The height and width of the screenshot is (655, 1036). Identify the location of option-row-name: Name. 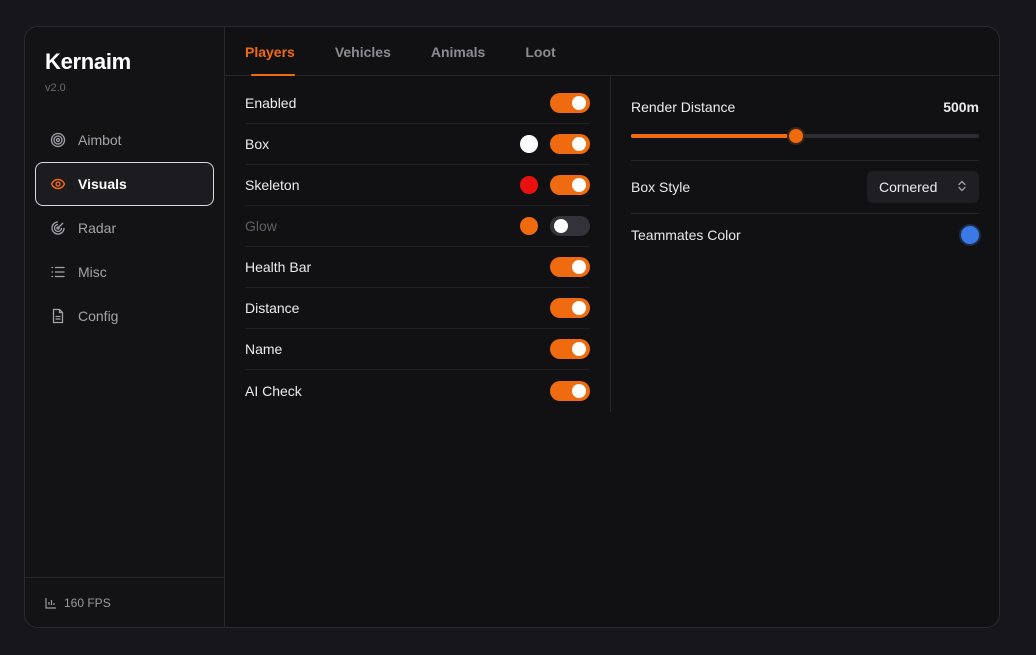
(417, 349).